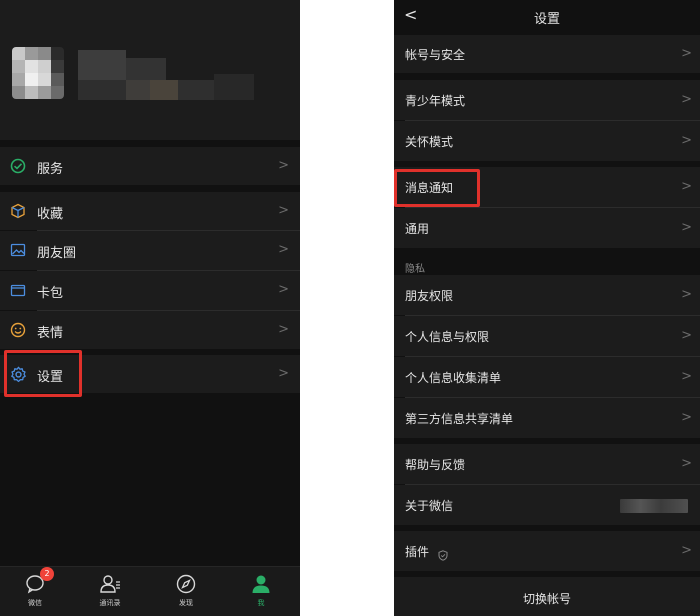 This screenshot has height=616, width=700. Describe the element at coordinates (50, 333) in the screenshot. I see `menu-label-stickers: 表情` at that location.